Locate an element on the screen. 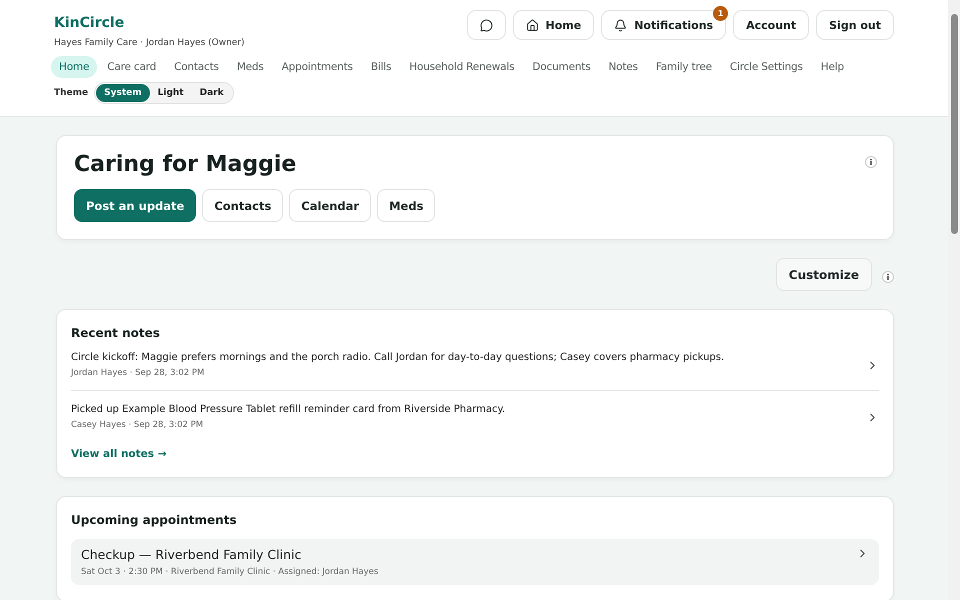  header-button: Account is located at coordinates (771, 25).